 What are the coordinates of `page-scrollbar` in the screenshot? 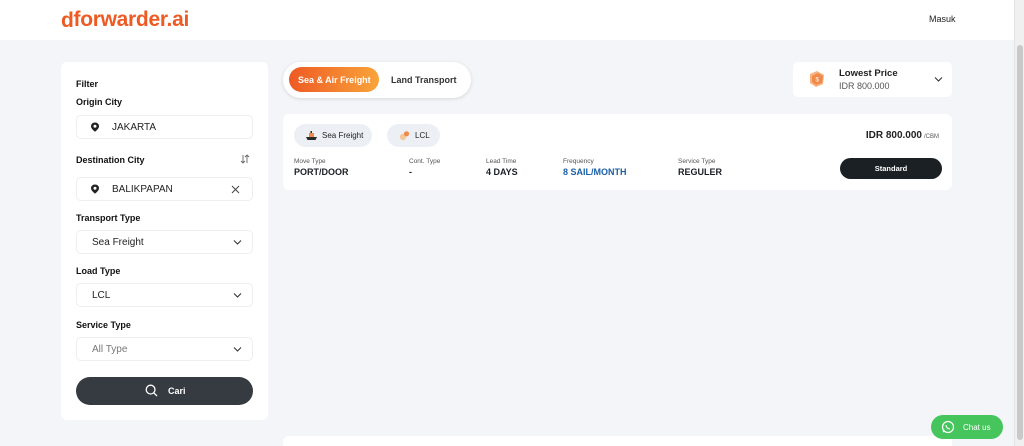 It's located at (1019, 223).